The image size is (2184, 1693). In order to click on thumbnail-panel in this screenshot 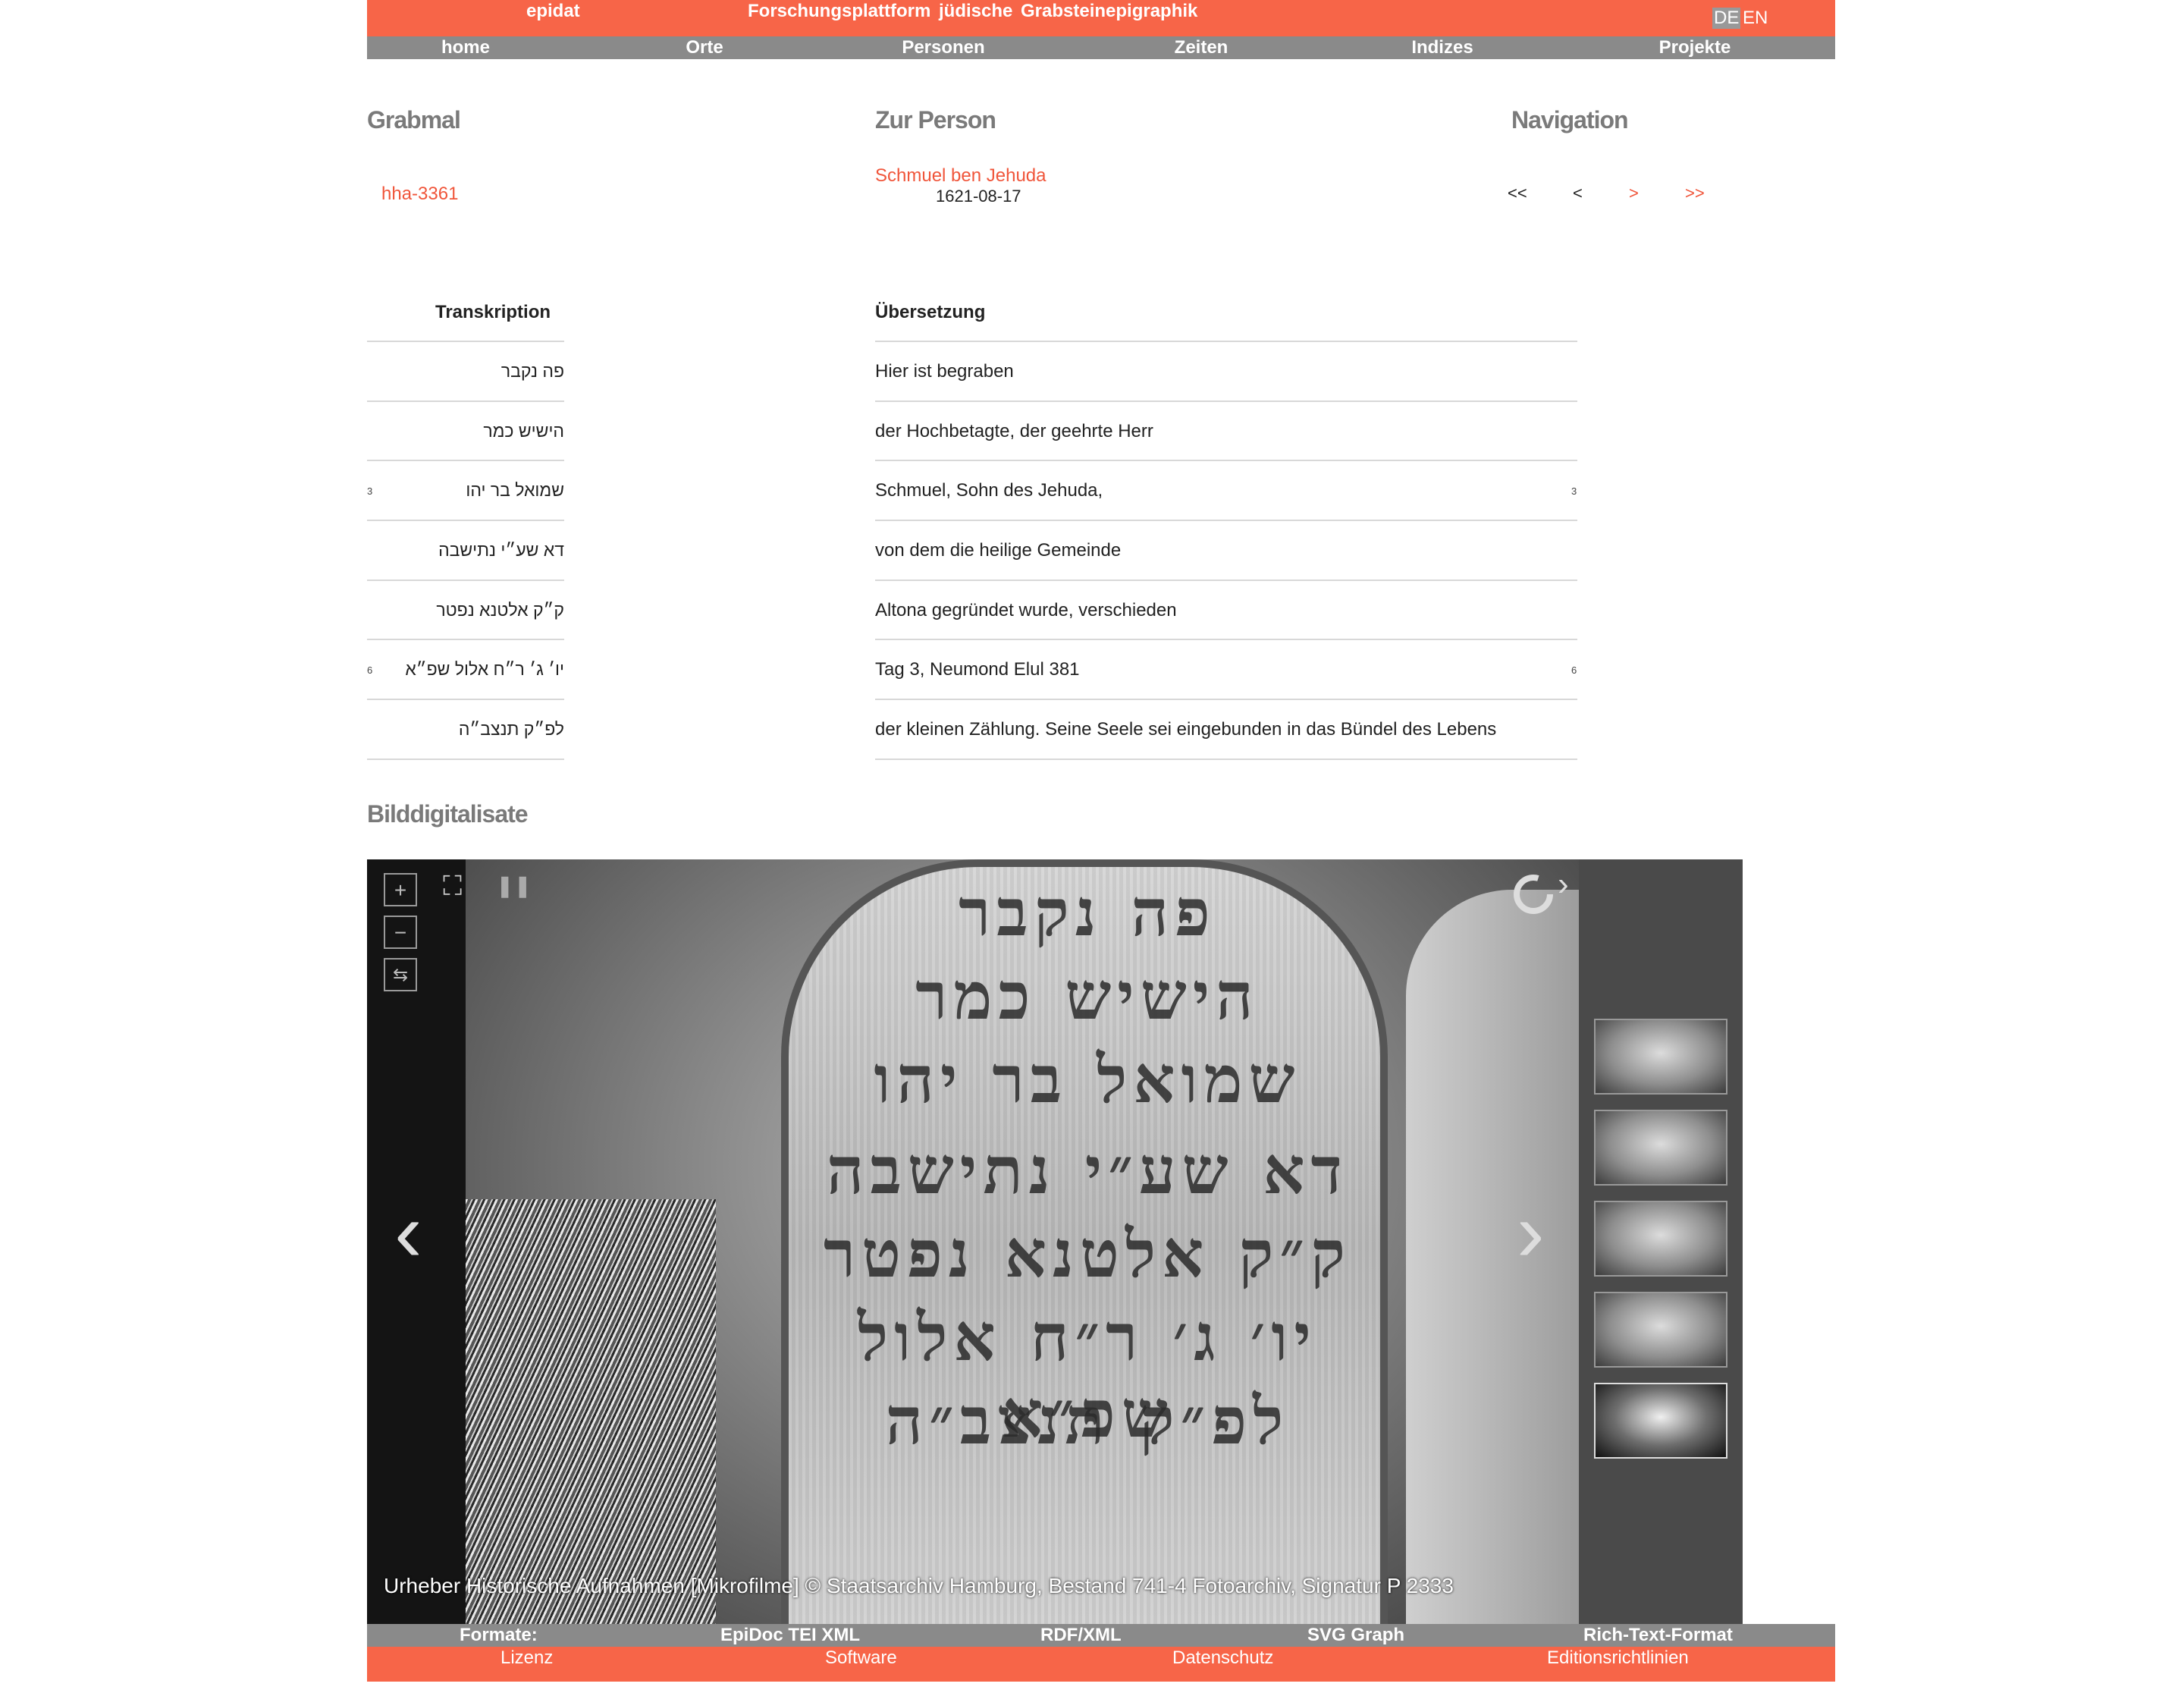, I will do `click(1661, 1241)`.